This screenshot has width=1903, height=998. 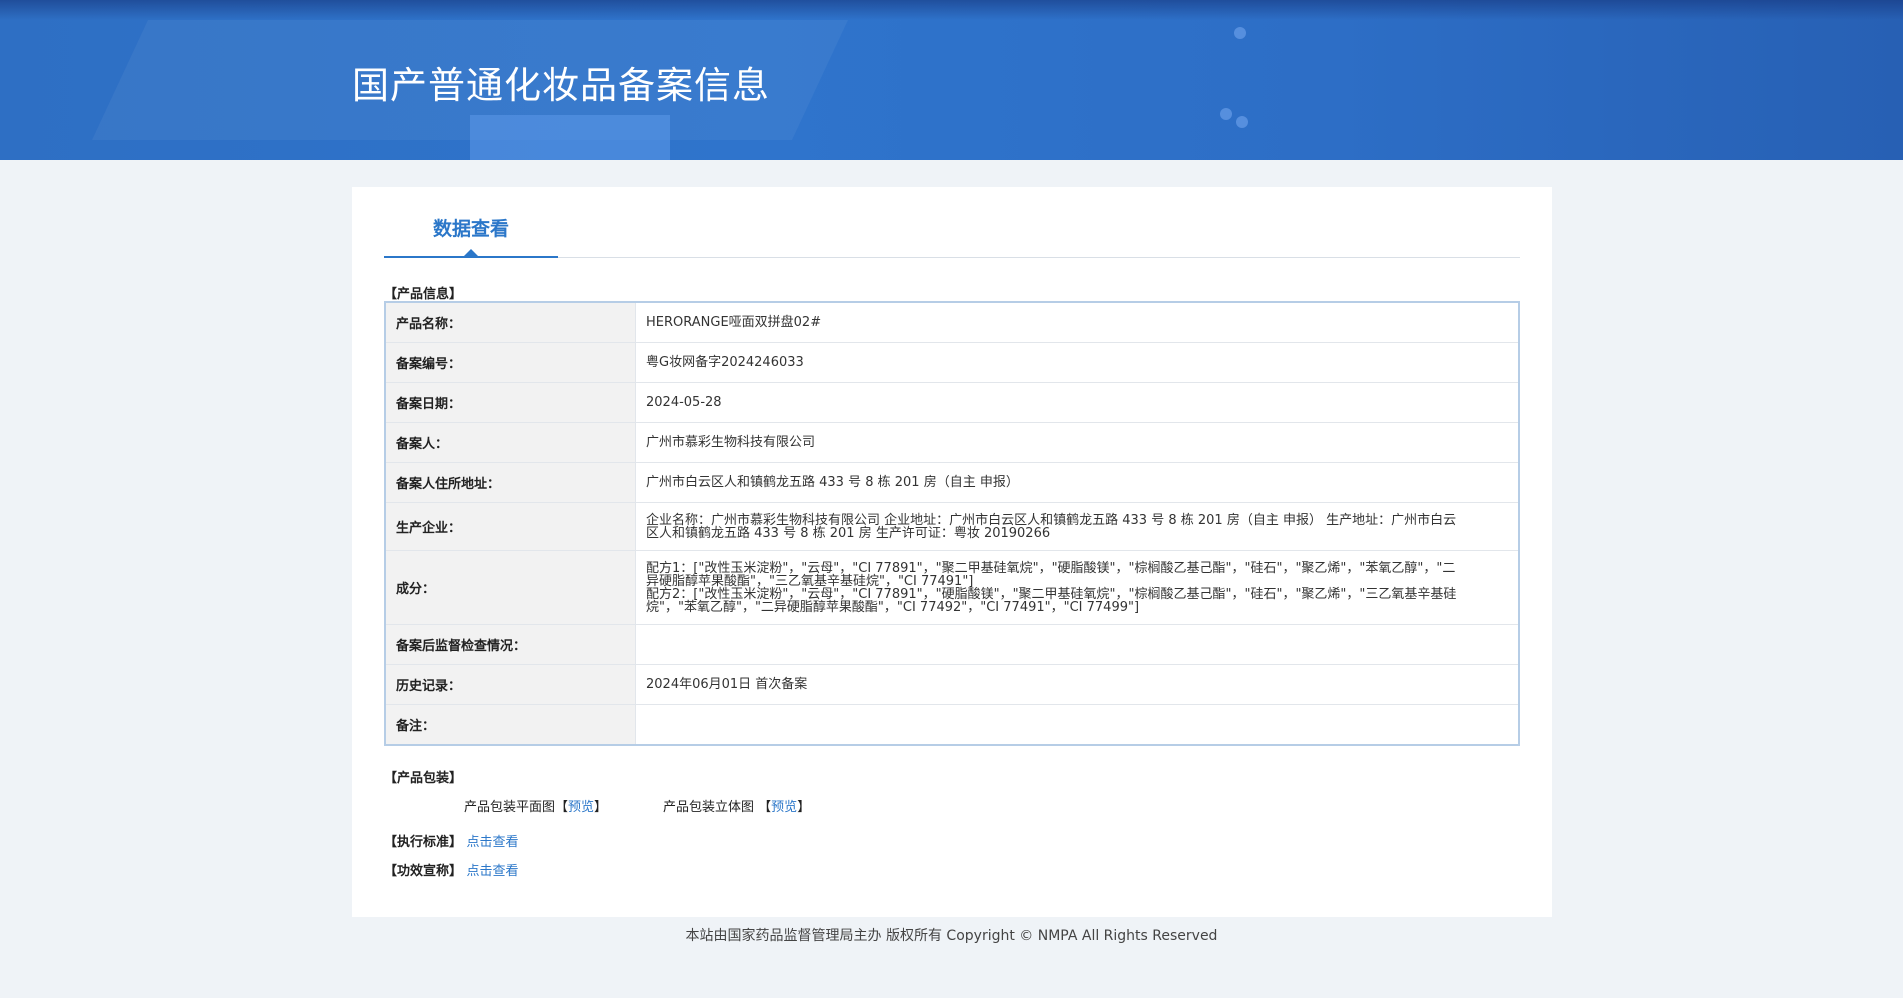 I want to click on row-label-registrant-address: 备案人住所地址：, so click(x=510, y=482).